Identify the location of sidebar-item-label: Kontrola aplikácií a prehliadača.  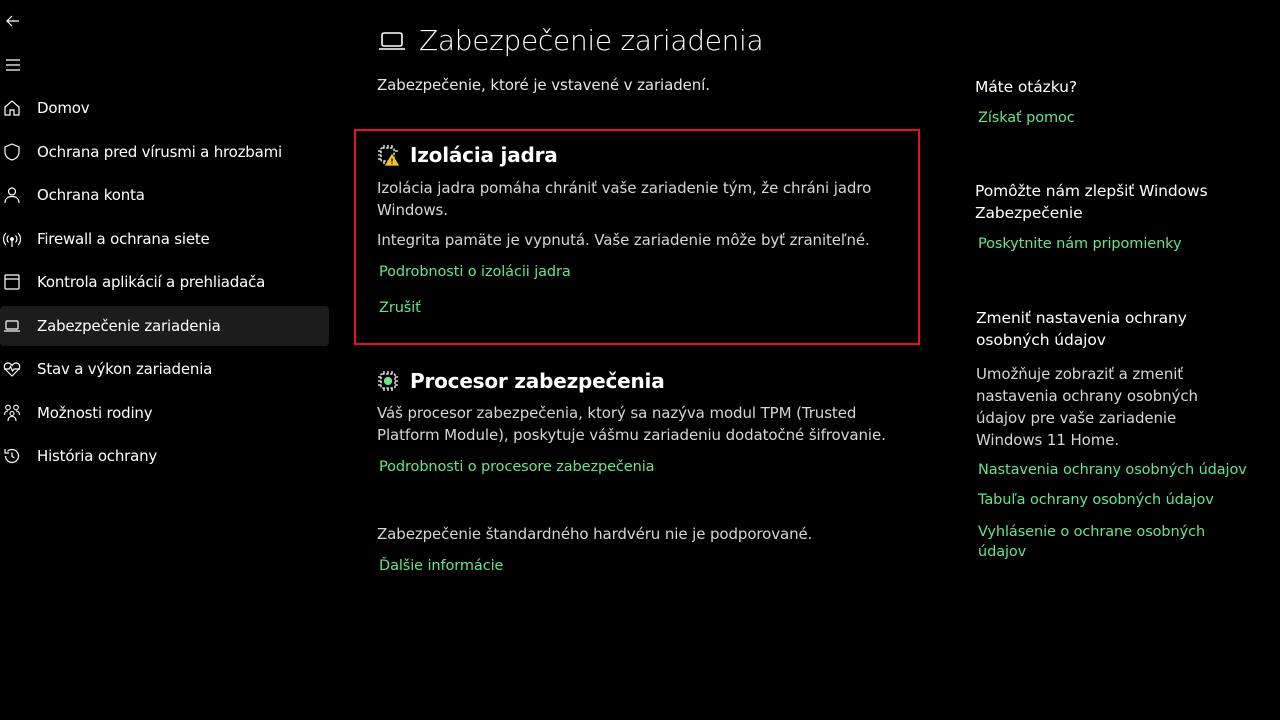
(151, 282).